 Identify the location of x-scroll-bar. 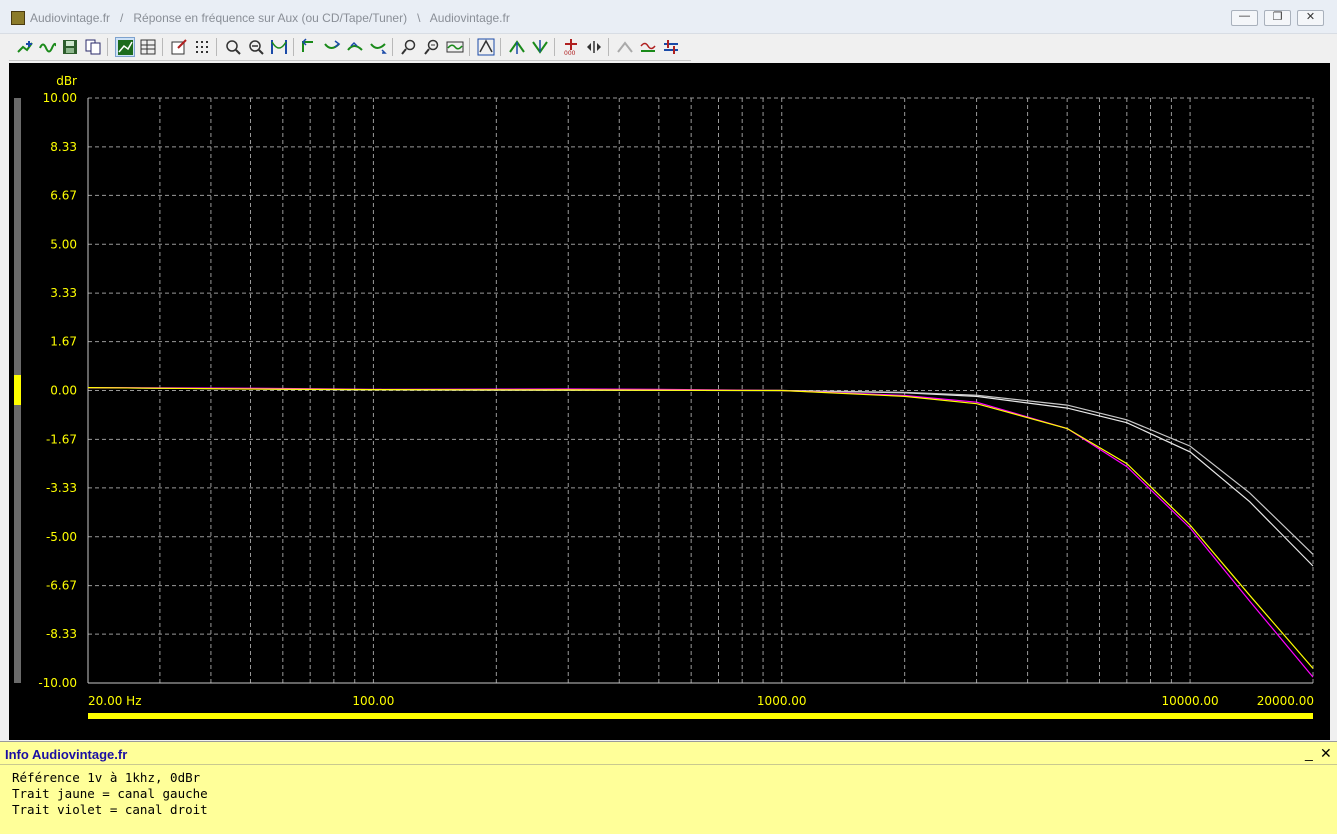
(700, 716).